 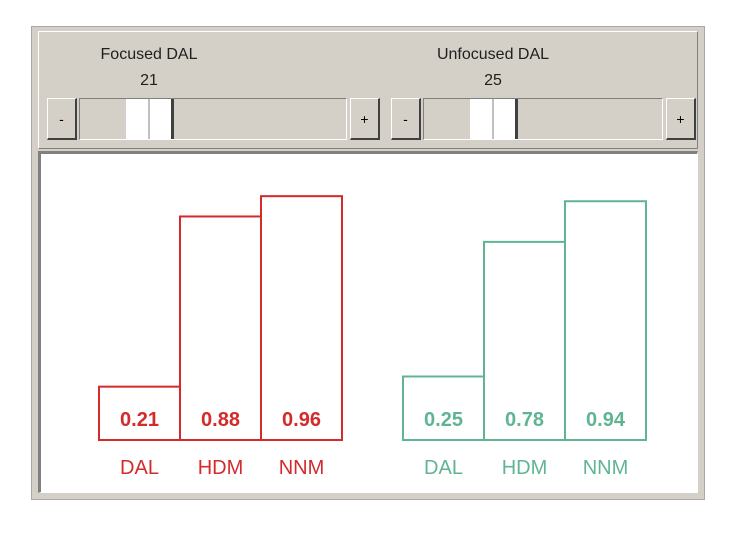 What do you see at coordinates (62, 119) in the screenshot?
I see `focused-dal-decrement-button: -` at bounding box center [62, 119].